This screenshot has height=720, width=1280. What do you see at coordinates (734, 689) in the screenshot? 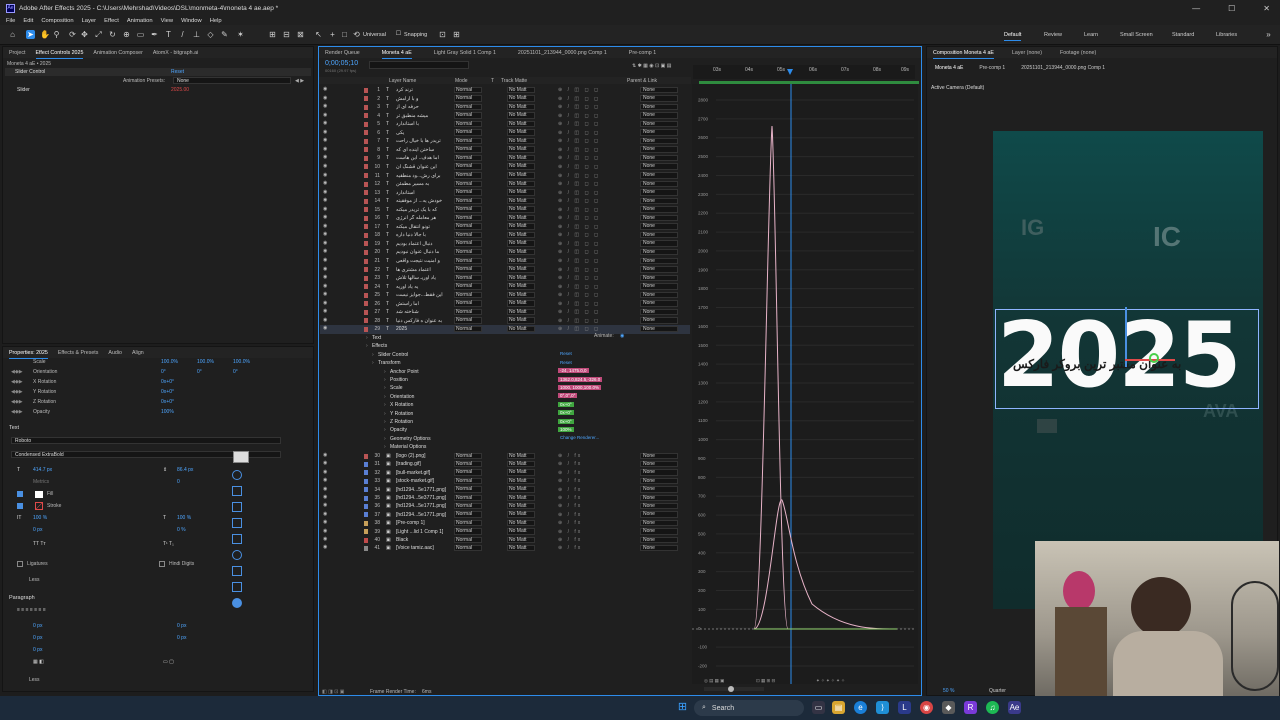
I see `zoom-slider` at bounding box center [734, 689].